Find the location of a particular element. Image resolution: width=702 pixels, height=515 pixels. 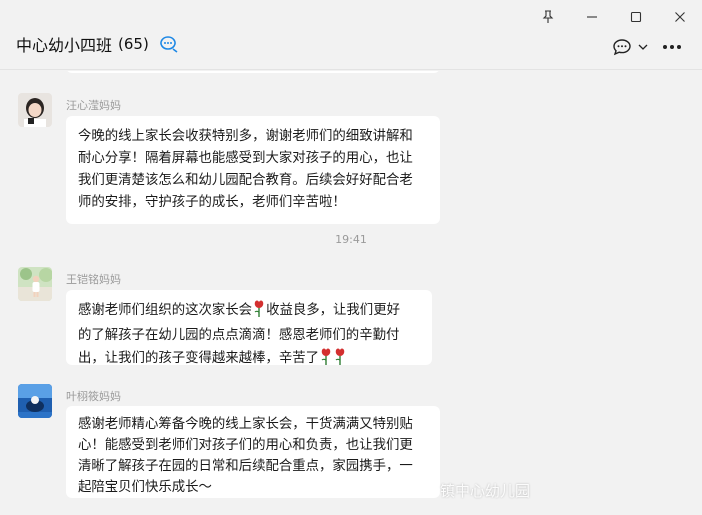

chat-bubble-options-icon is located at coordinates (622, 47).